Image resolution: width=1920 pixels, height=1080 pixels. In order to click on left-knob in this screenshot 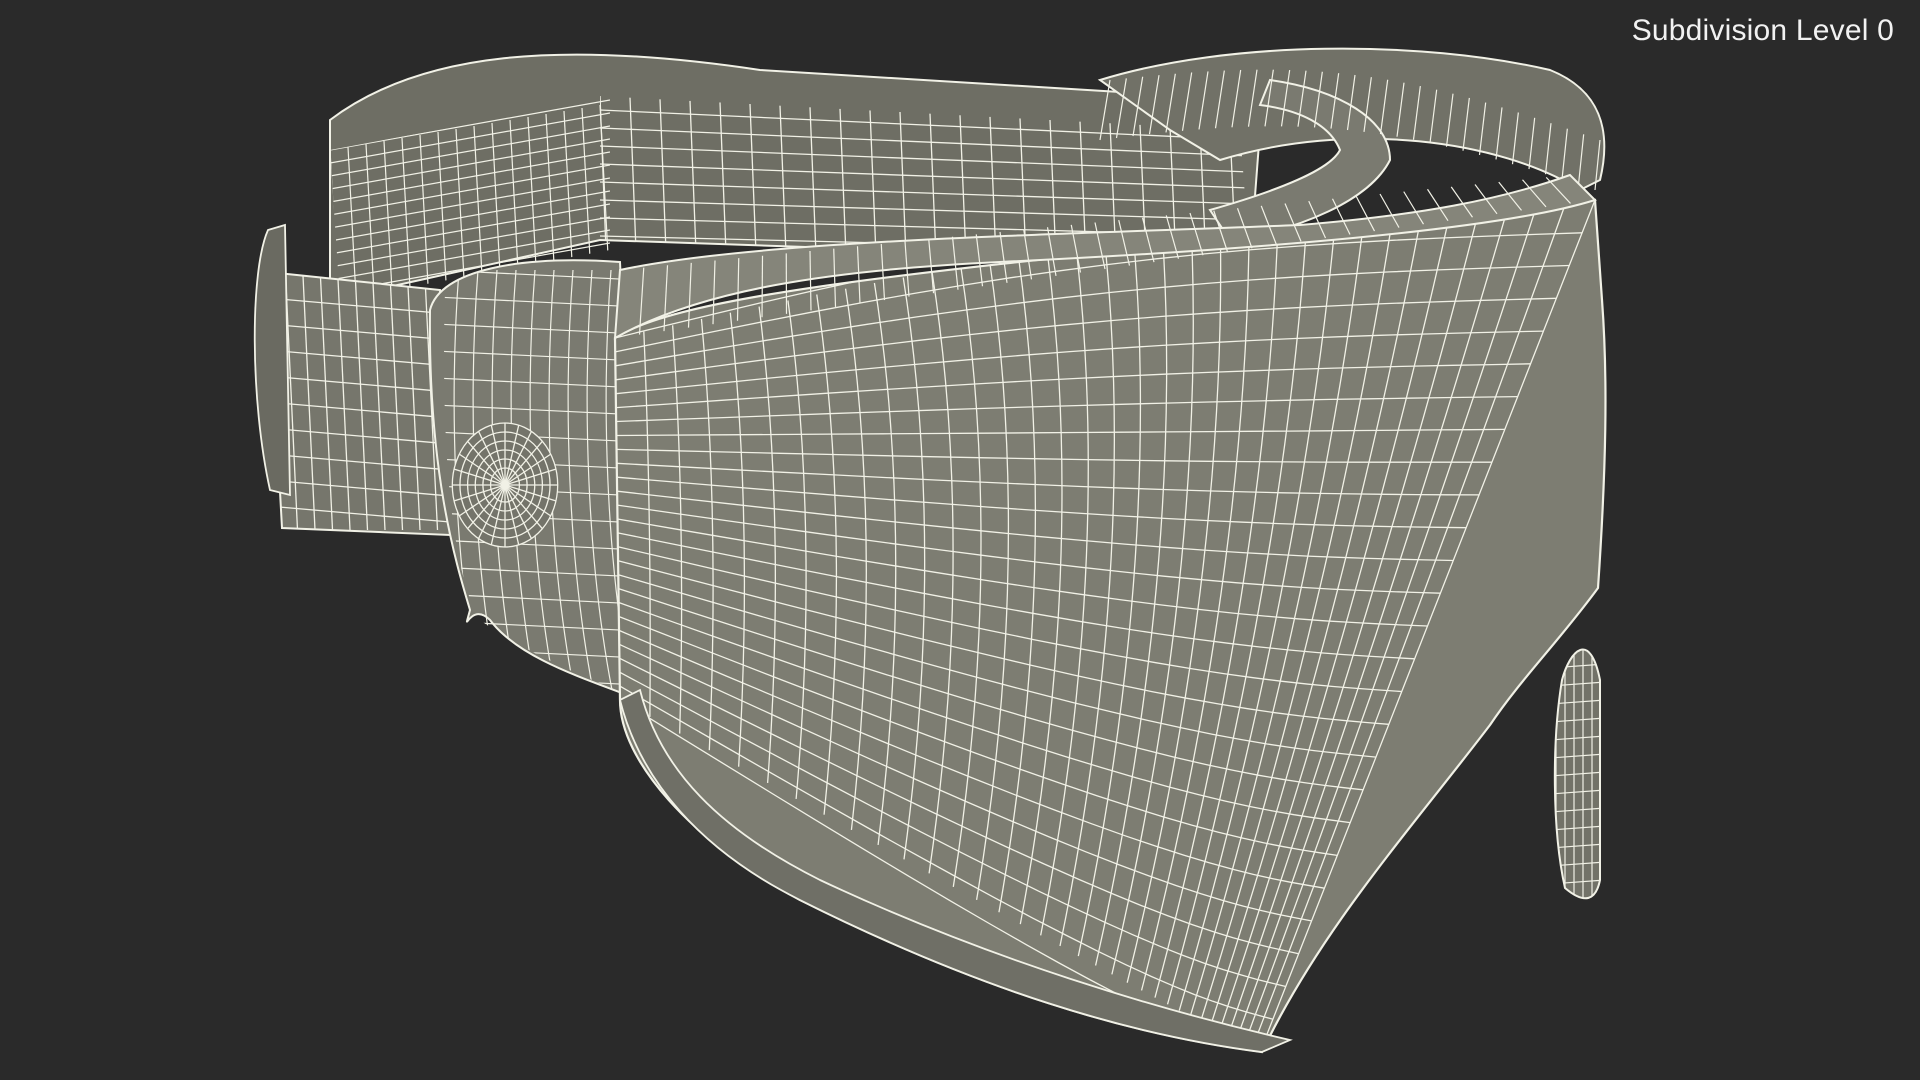, I will do `click(272, 360)`.